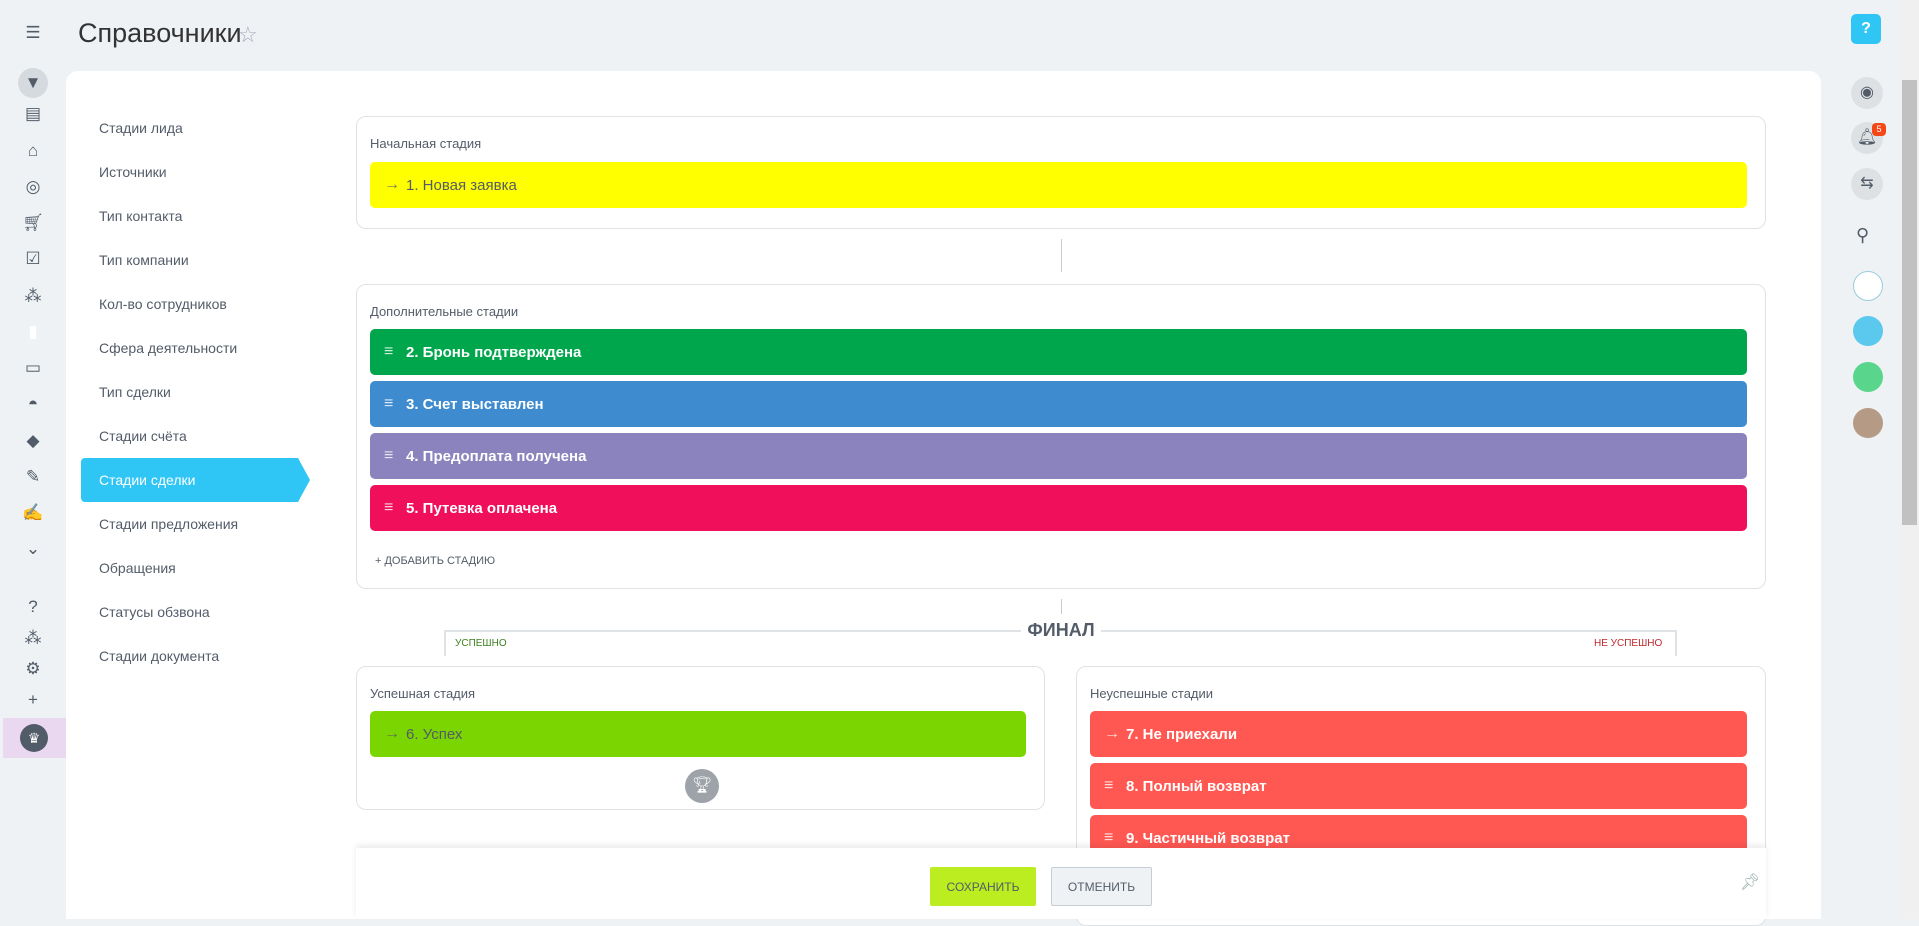 The height and width of the screenshot is (926, 1919). What do you see at coordinates (698, 734) in the screenshot?
I see `stage-bar: → 6. Успех` at bounding box center [698, 734].